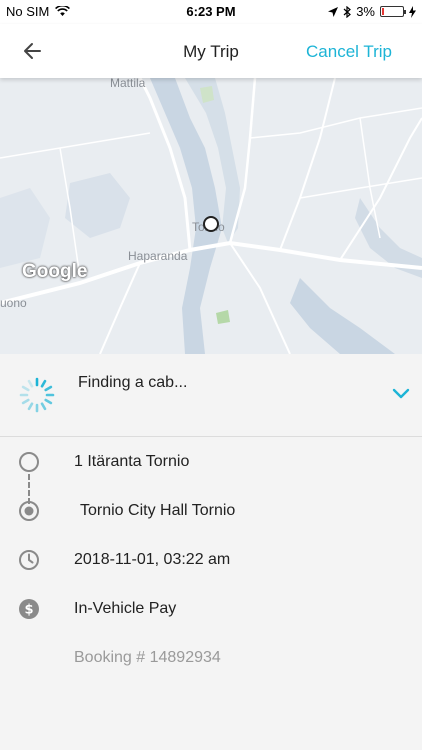 The width and height of the screenshot is (422, 750). I want to click on location-pin-icon, so click(211, 224).